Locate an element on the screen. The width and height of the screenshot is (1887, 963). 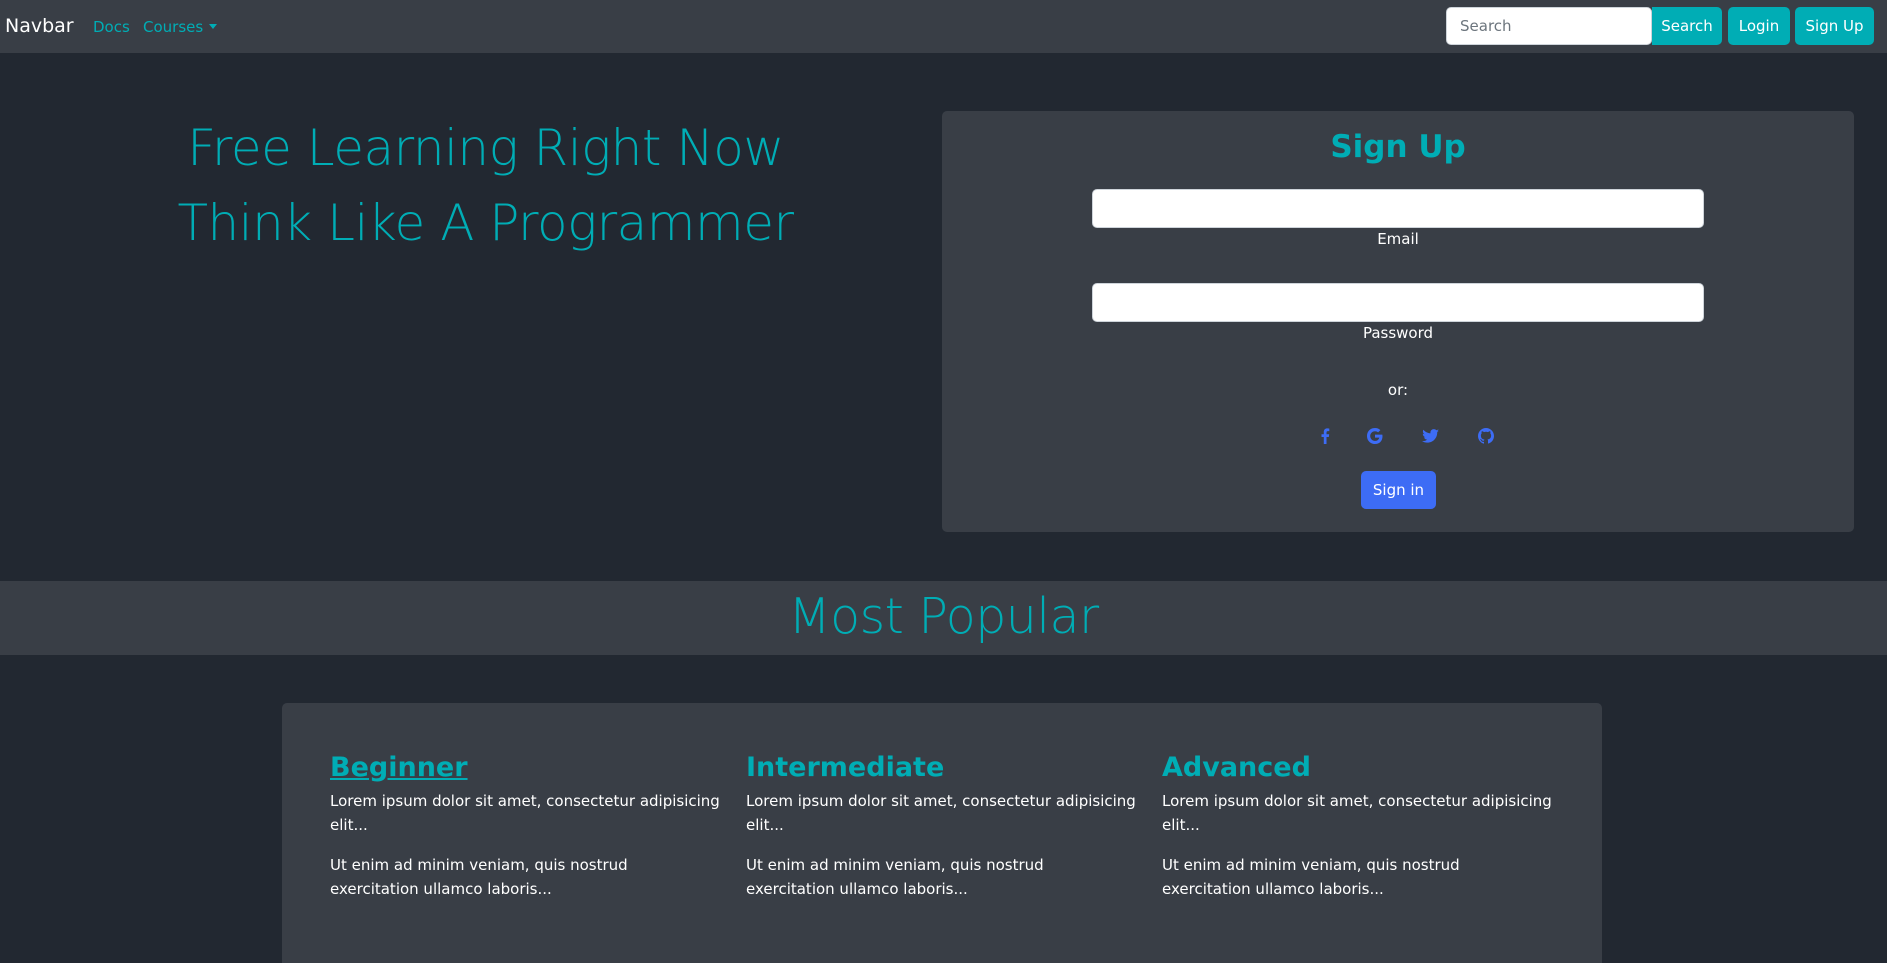
navbar-brand: Navbar is located at coordinates (39, 26).